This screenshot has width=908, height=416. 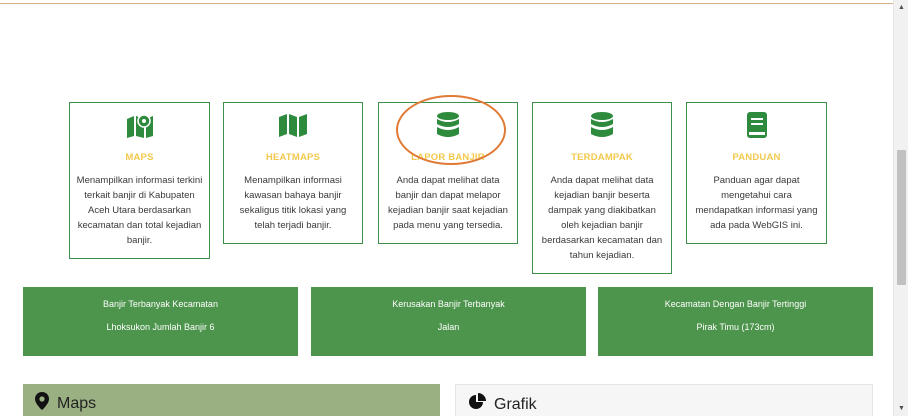 I want to click on stat-value: Jalan, so click(x=448, y=327).